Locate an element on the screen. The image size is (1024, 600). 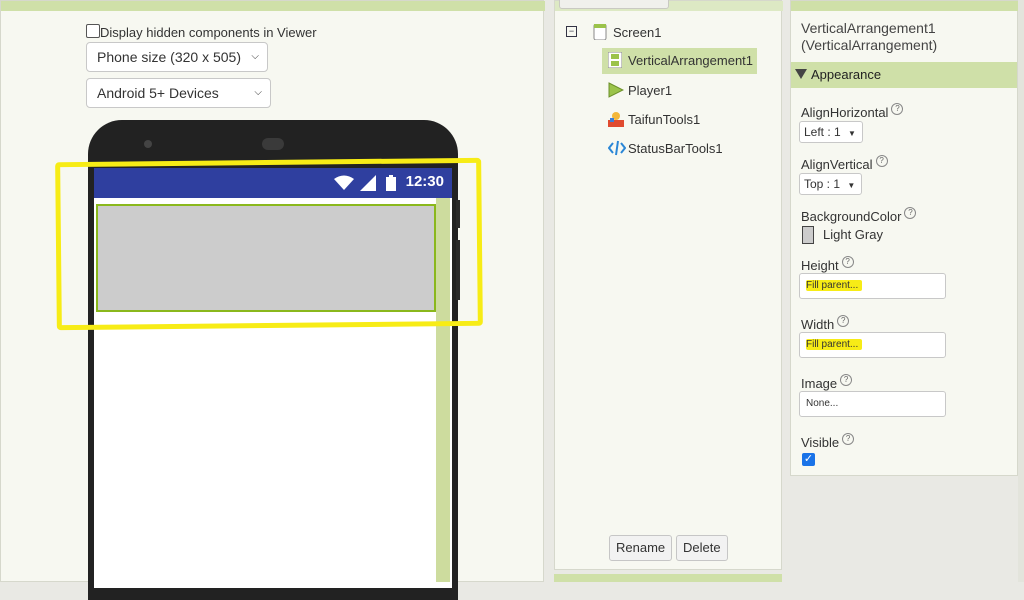
visible-label: Visible? is located at coordinates (828, 441).